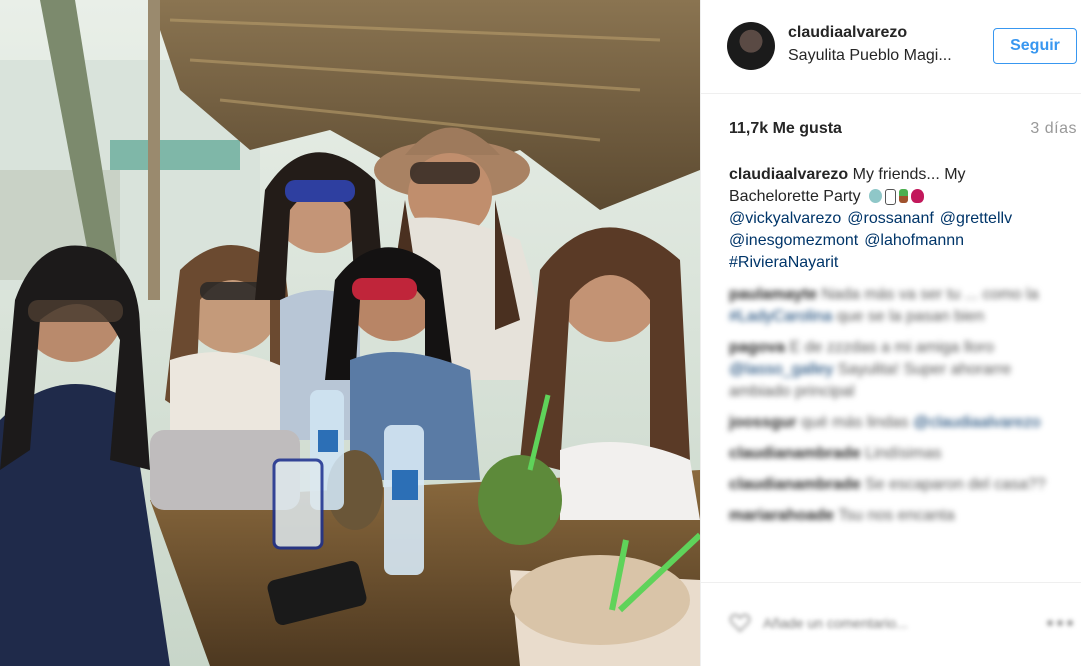  Describe the element at coordinates (903, 453) in the screenshot. I see `comment-text: Lindísimas` at that location.